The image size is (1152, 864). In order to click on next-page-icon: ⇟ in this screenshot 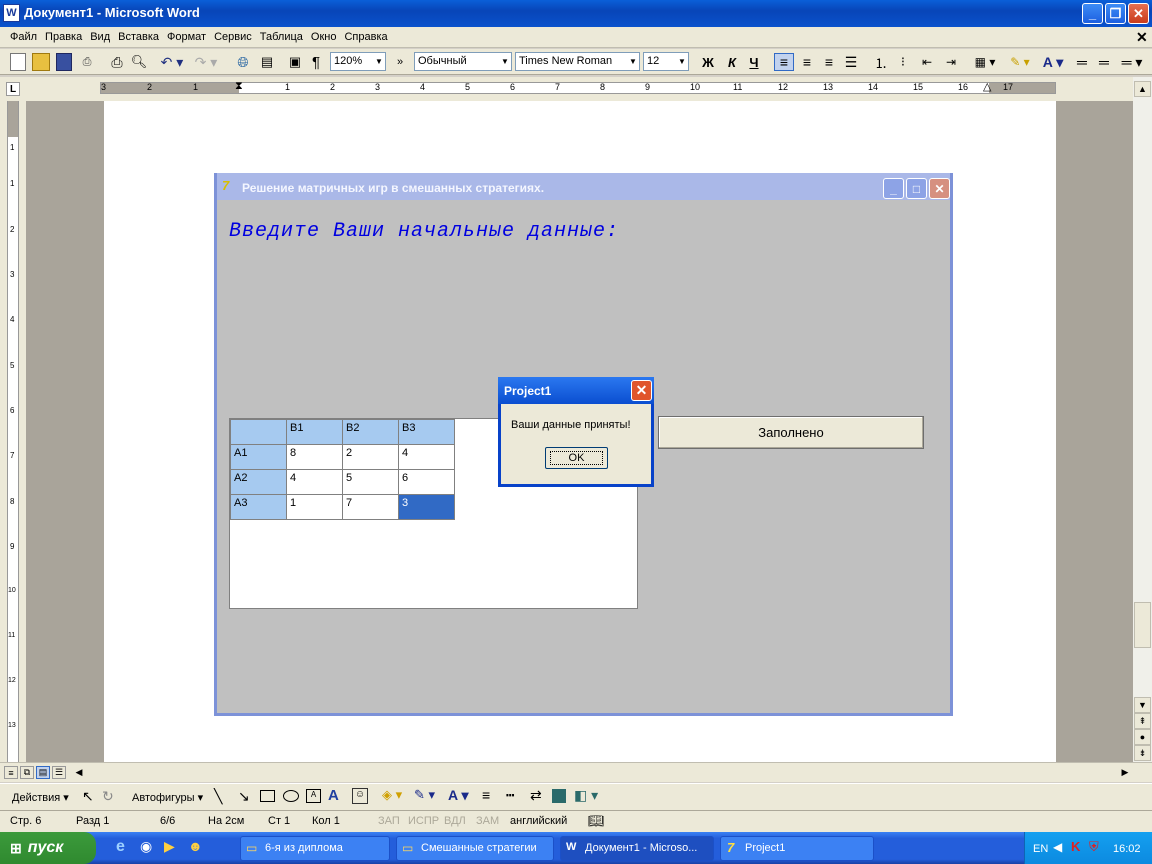, I will do `click(1142, 753)`.